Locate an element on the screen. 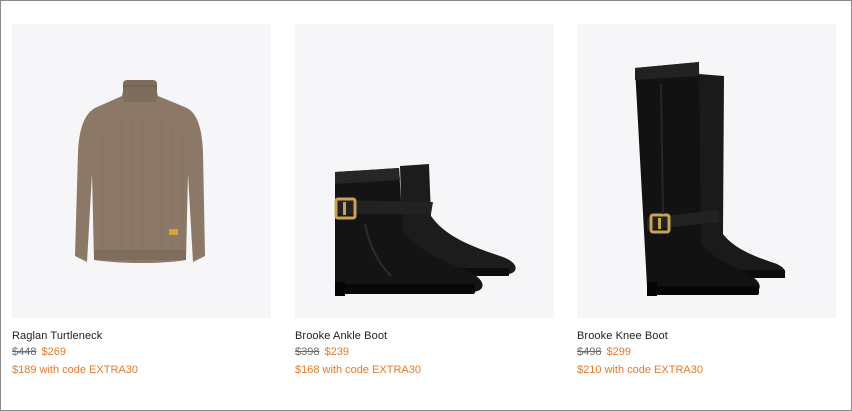  original-price: $448 is located at coordinates (24, 352).